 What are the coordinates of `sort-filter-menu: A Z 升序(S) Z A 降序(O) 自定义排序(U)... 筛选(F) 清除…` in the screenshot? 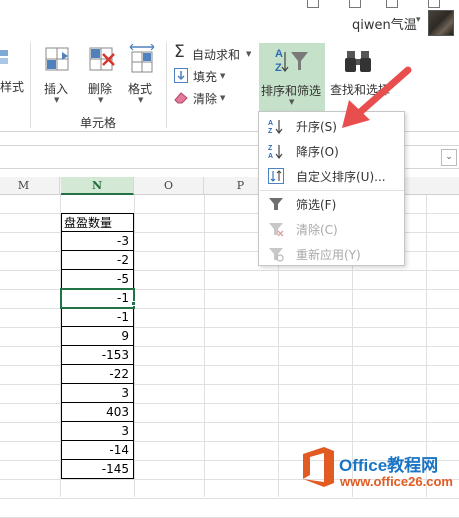 It's located at (331, 188).